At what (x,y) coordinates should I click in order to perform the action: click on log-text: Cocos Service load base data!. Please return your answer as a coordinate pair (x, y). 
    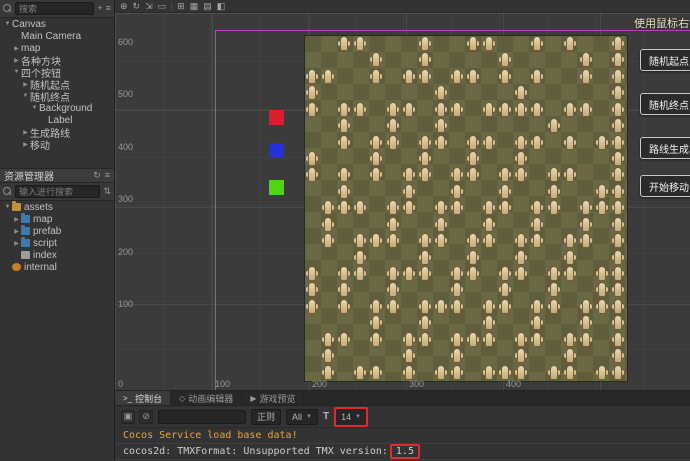
    Looking at the image, I should click on (210, 435).